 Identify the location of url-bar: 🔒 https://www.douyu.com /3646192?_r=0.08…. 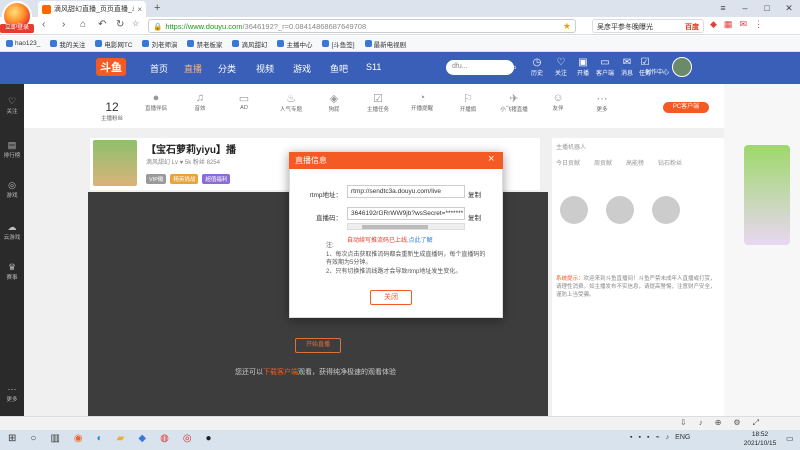
(362, 26).